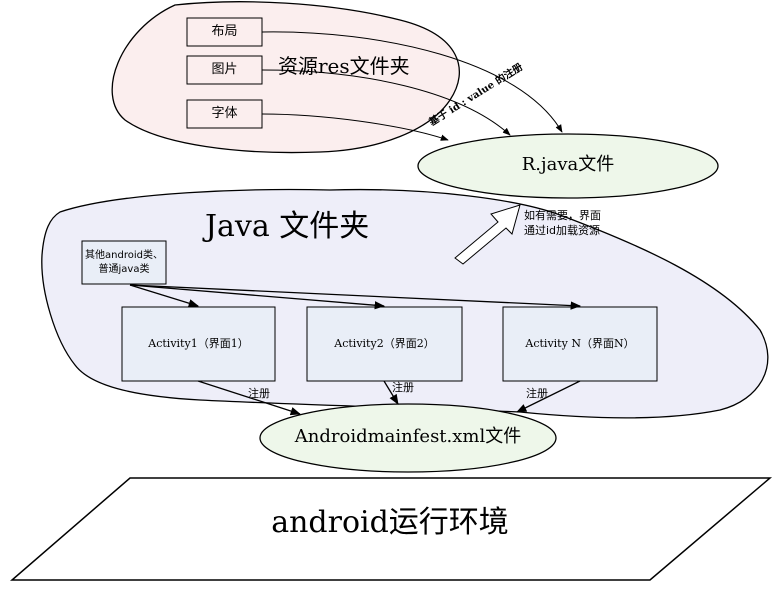 This screenshot has height=592, width=782. Describe the element at coordinates (344, 66) in the screenshot. I see `res-folder-title: 资源res文件夹` at that location.